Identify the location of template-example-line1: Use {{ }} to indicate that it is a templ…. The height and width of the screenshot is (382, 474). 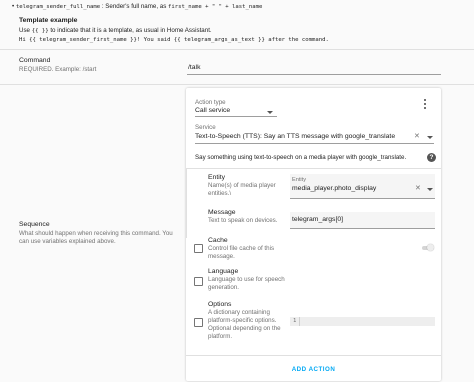
(115, 30).